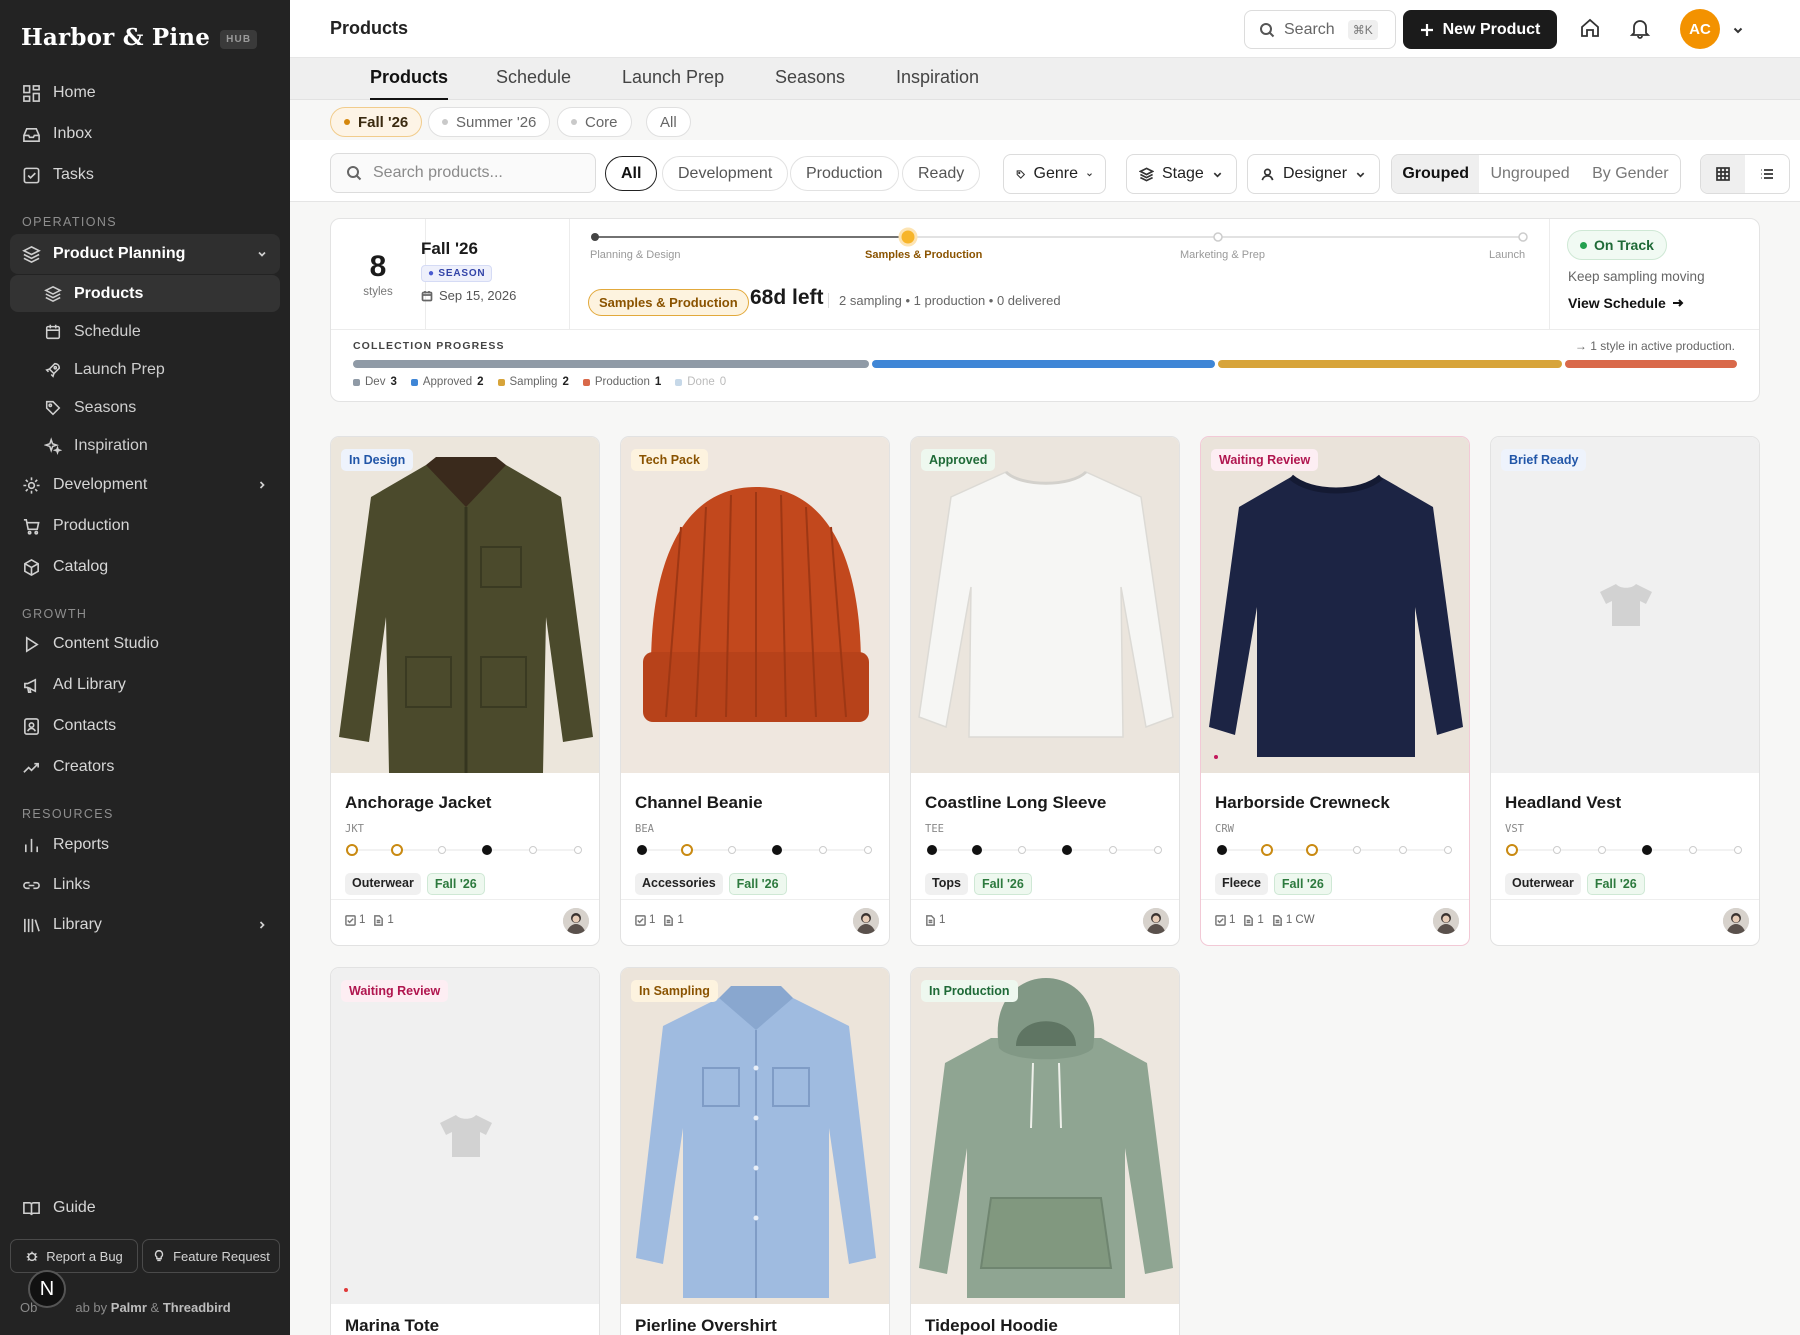 The image size is (1800, 1335). Describe the element at coordinates (145, 925) in the screenshot. I see `nav-library: Library` at that location.